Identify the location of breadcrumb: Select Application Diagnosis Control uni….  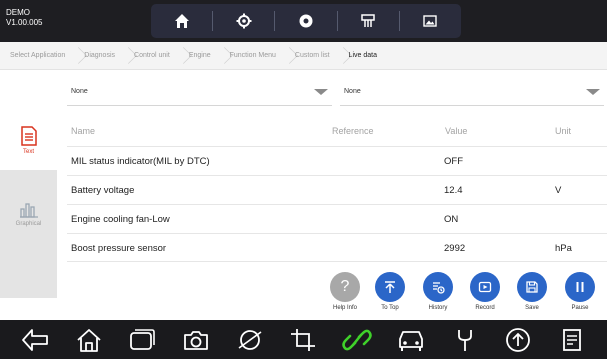
(303, 56).